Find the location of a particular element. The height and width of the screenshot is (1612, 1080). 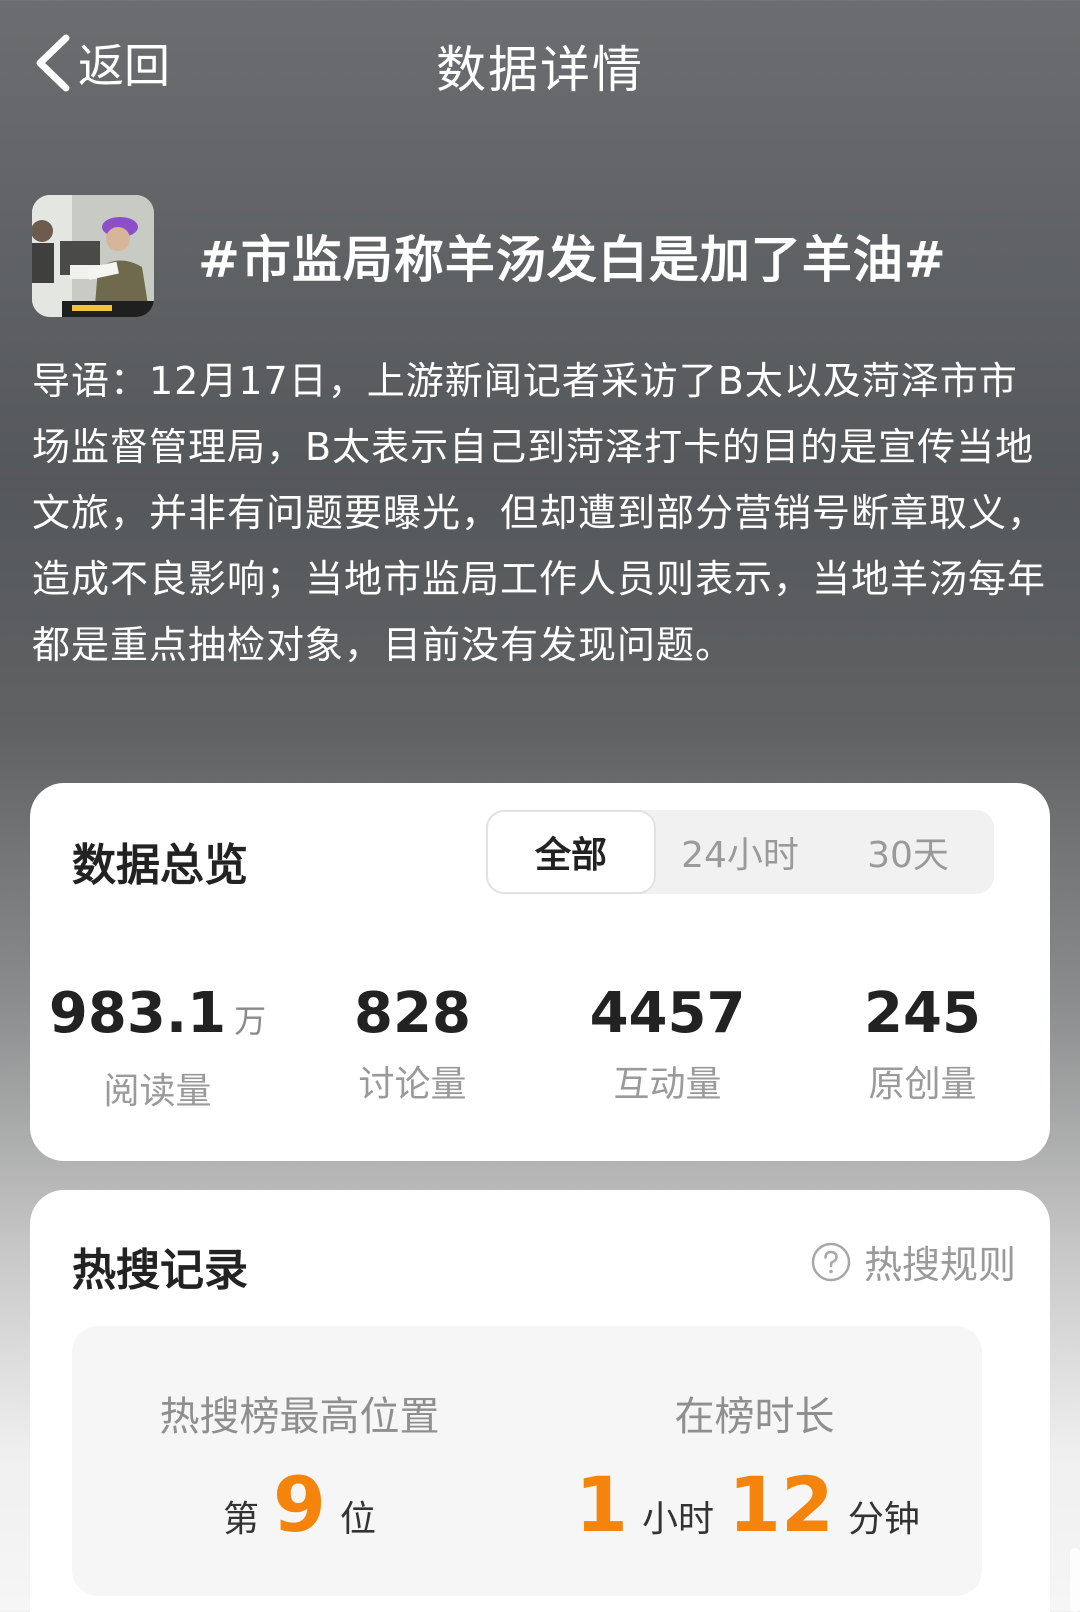

rank-prefix: 第 is located at coordinates (241, 1519).